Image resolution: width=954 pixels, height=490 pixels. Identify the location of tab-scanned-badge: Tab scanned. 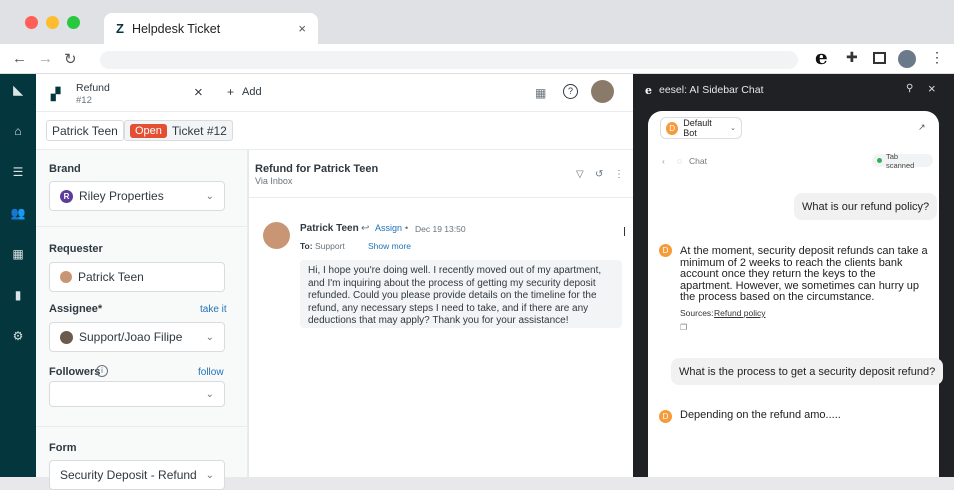
(902, 160).